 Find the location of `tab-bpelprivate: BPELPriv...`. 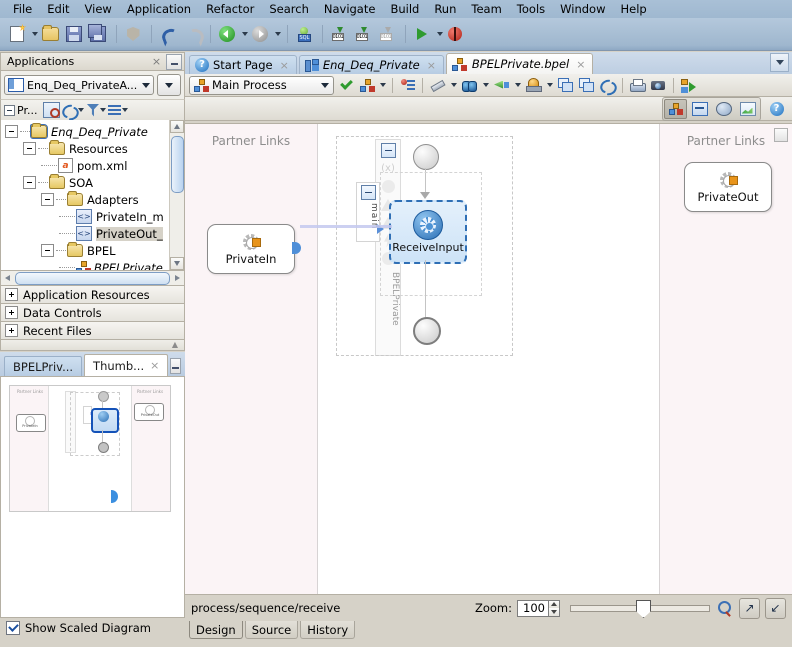

tab-bpelprivate: BPELPriv... is located at coordinates (43, 366).